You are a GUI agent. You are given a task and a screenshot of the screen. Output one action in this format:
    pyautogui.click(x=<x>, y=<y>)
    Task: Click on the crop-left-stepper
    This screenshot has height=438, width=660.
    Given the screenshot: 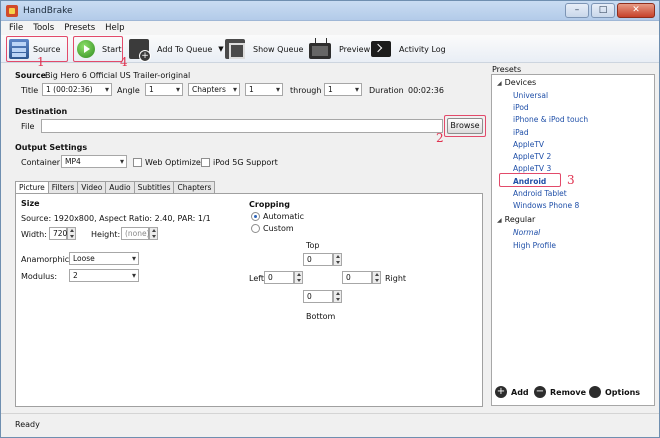 What is the action you would take?
    pyautogui.click(x=298, y=277)
    